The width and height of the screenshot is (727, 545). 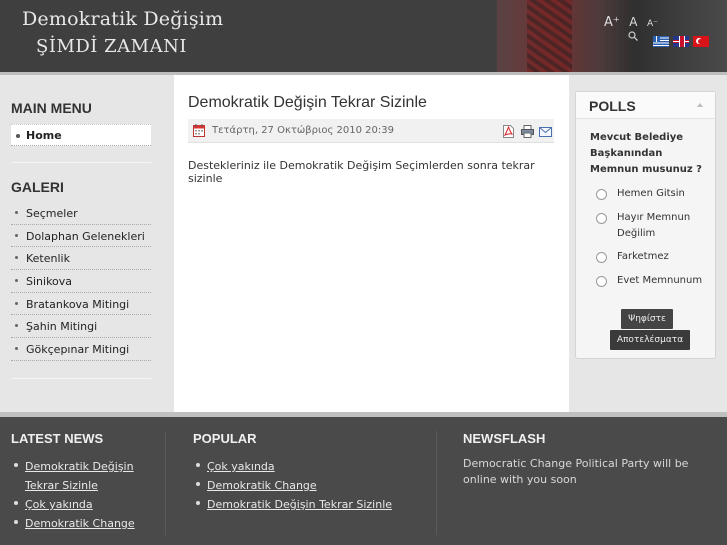 What do you see at coordinates (643, 256) in the screenshot?
I see `poll-option-label: Farketmez` at bounding box center [643, 256].